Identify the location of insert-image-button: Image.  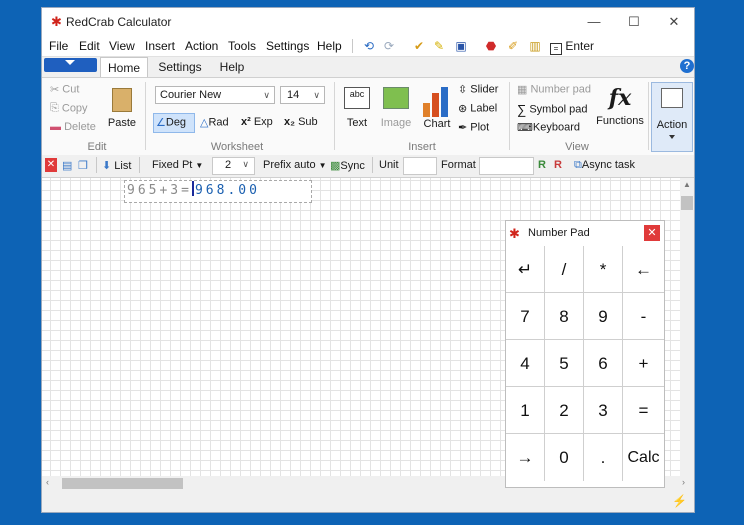
(396, 108).